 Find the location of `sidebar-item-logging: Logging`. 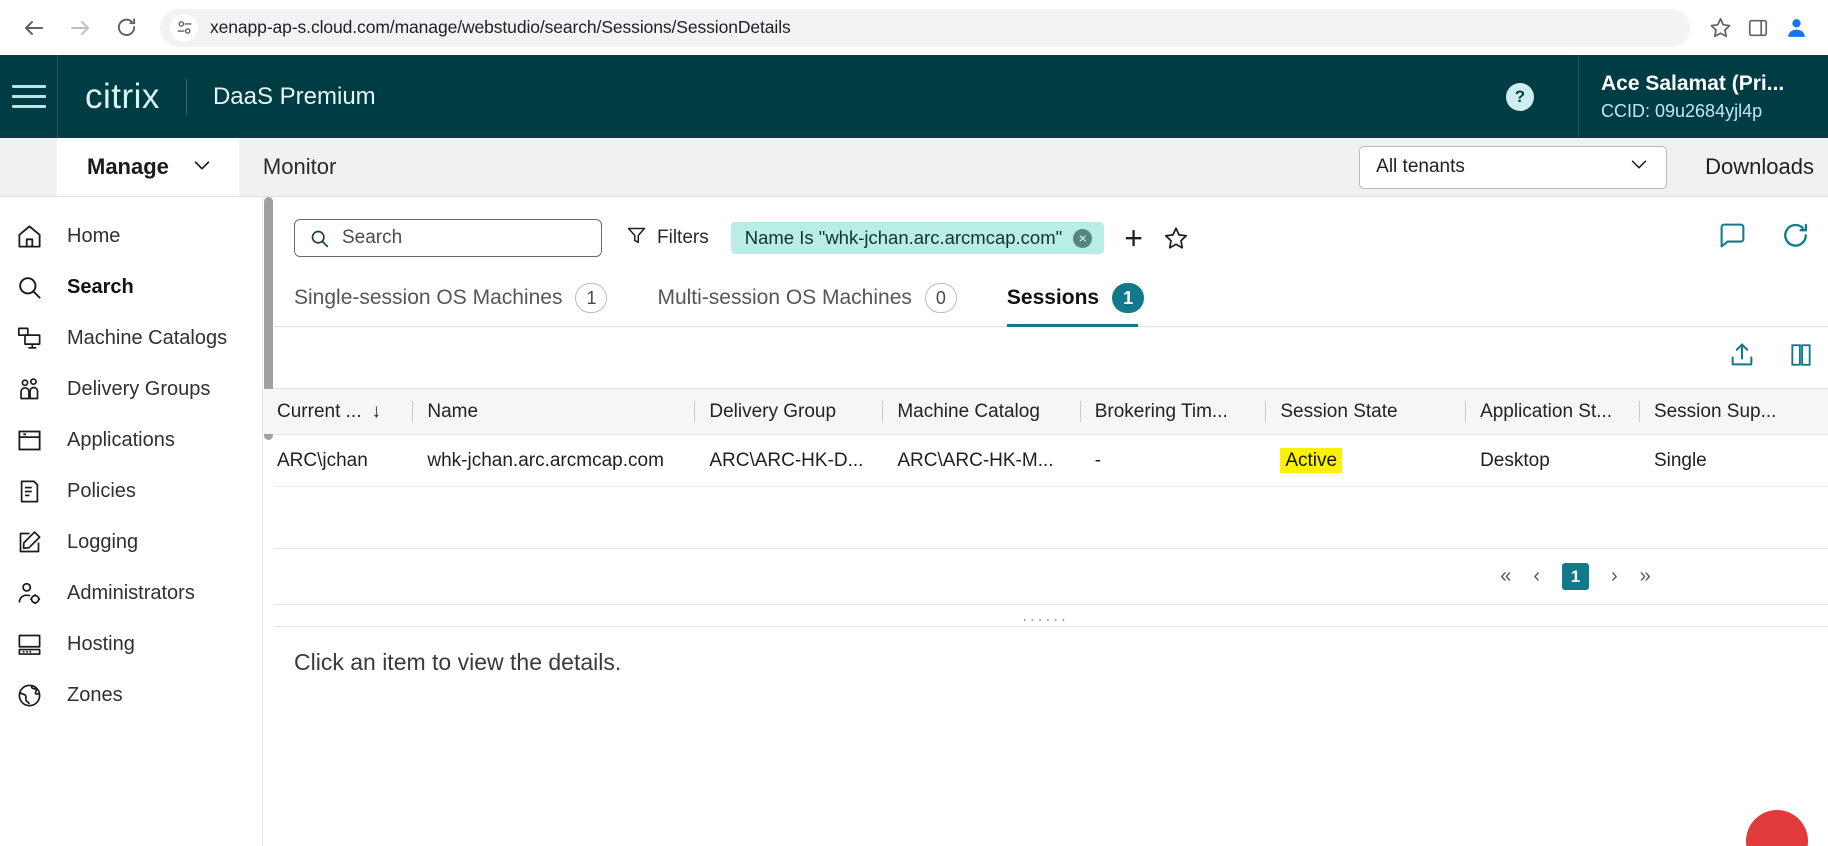

sidebar-item-logging: Logging is located at coordinates (131, 542).